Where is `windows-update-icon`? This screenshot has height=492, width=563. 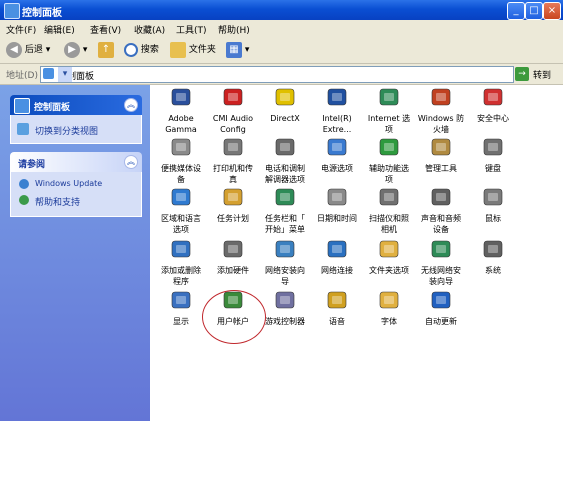 windows-update-icon is located at coordinates (24, 184).